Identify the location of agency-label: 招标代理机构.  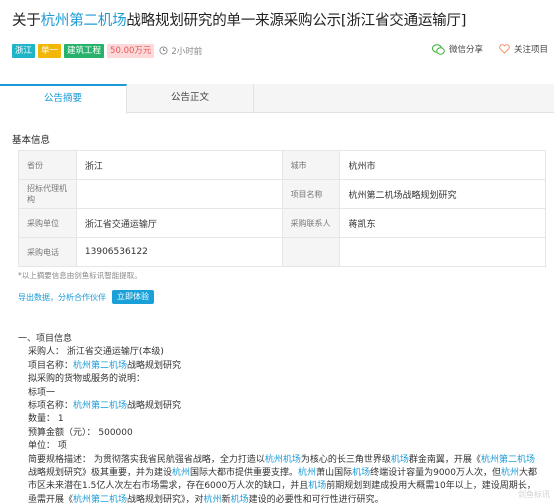
(47, 194).